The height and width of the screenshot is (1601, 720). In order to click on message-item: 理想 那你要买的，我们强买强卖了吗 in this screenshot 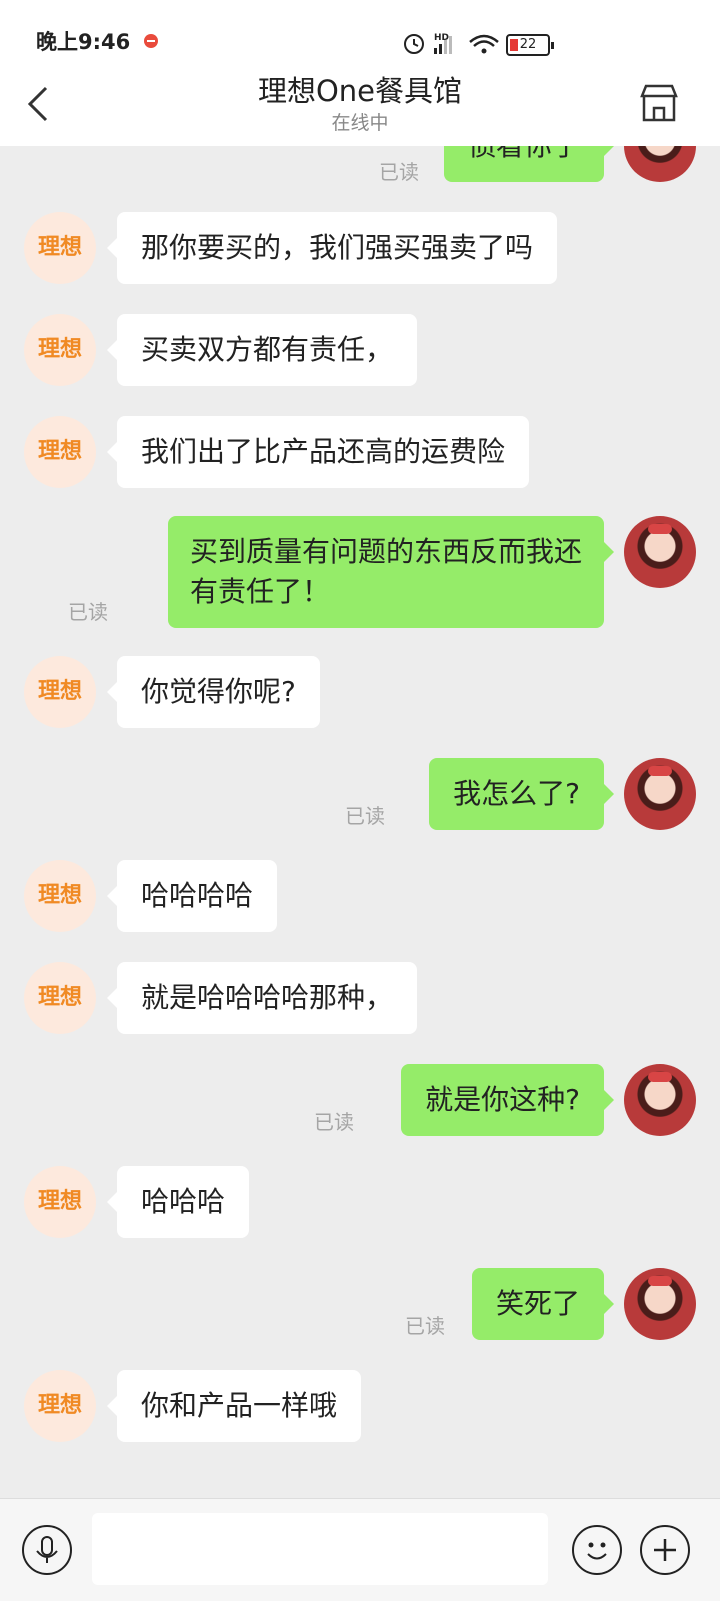, I will do `click(360, 248)`.